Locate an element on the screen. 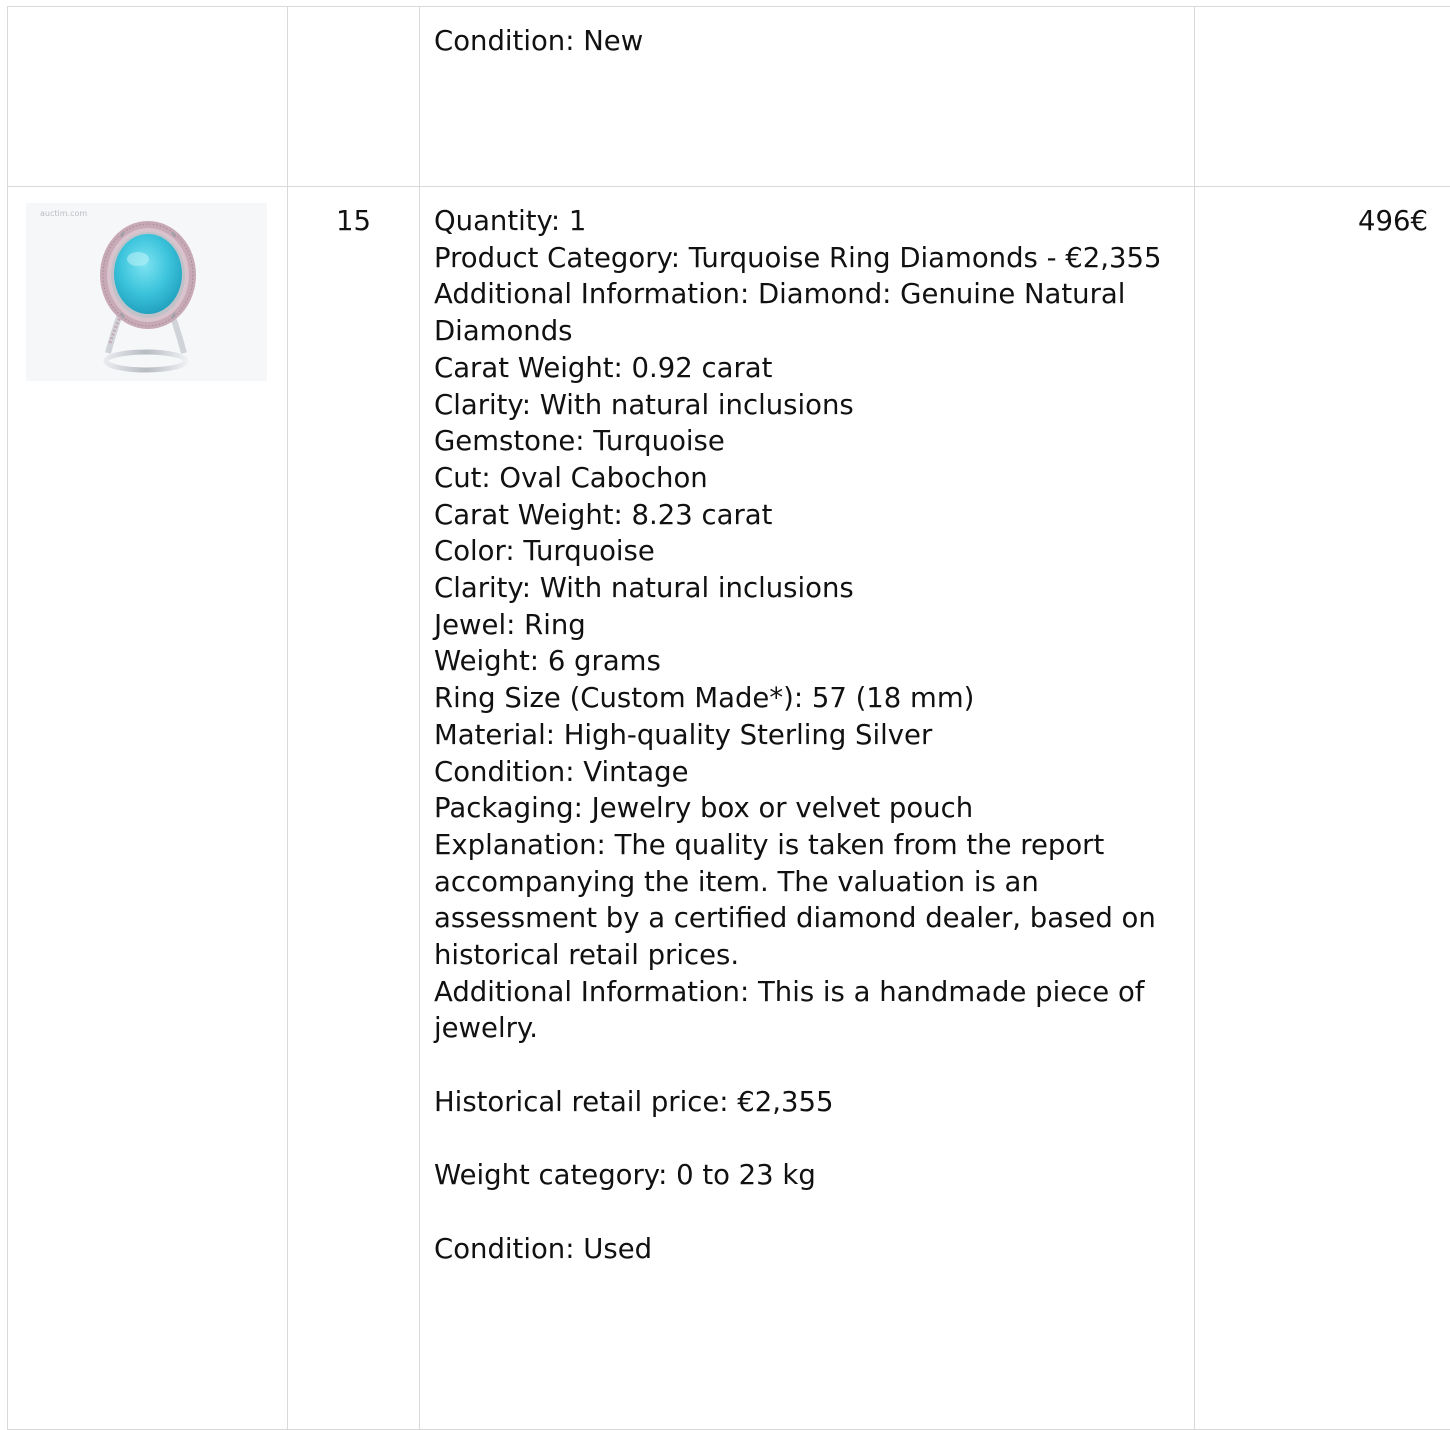 The width and height of the screenshot is (1450, 1430). historical-retail-price: Historical retail price: €2,355 is located at coordinates (807, 1102).